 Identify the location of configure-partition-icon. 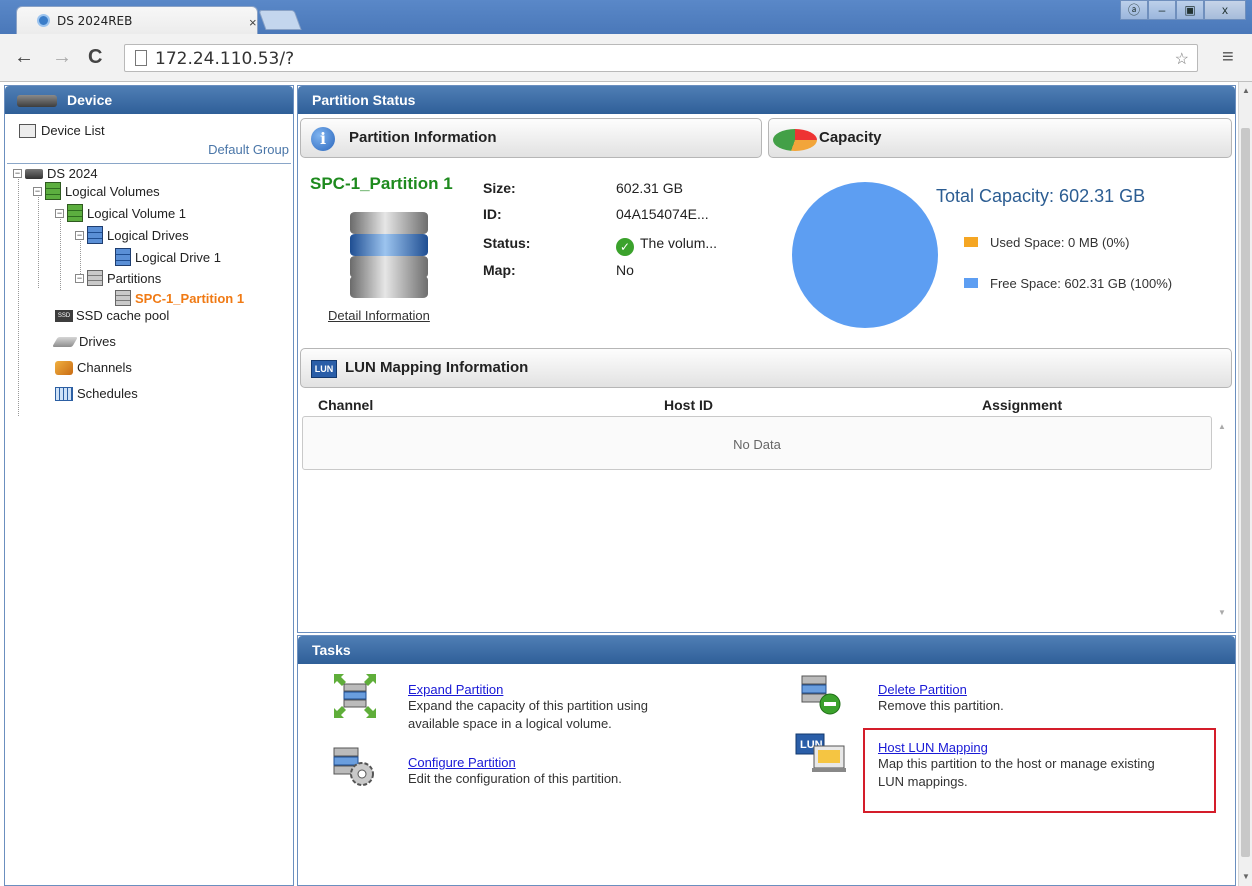
(354, 766).